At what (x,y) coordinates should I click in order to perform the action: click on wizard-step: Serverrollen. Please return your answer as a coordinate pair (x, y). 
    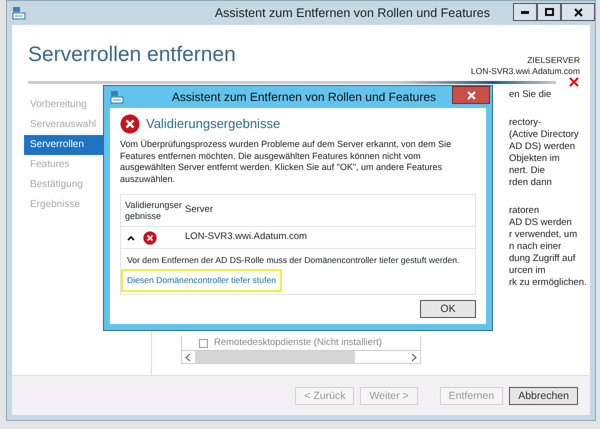
    Looking at the image, I should click on (63, 145).